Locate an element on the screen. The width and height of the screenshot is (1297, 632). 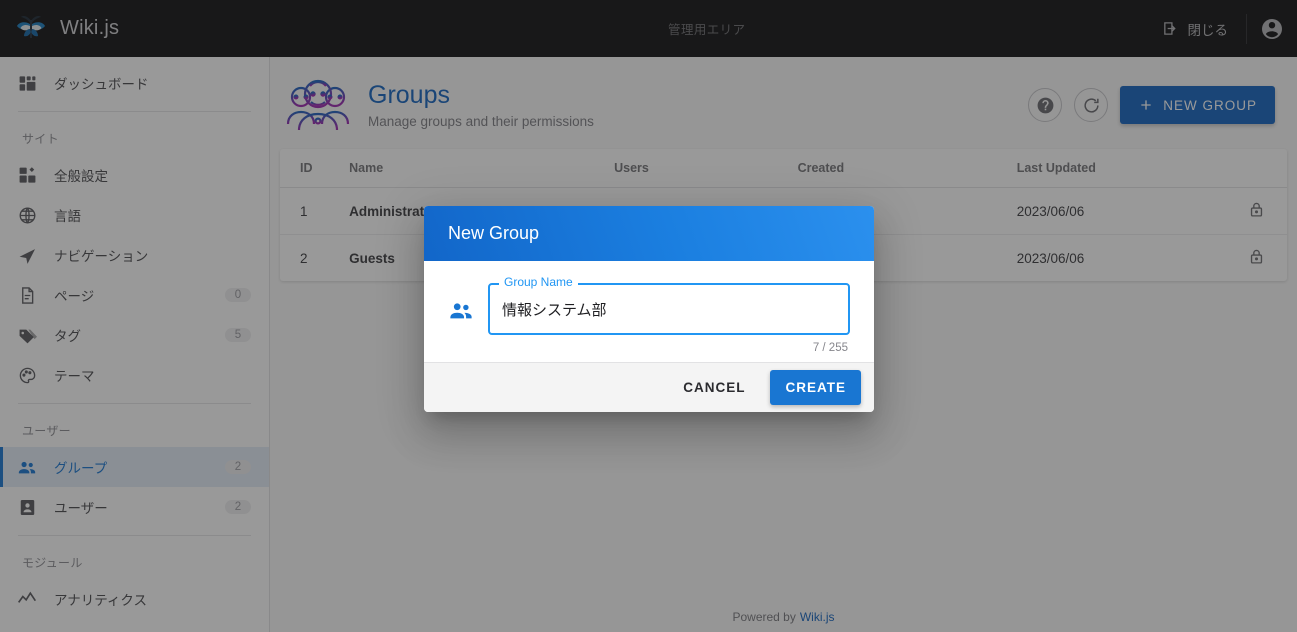
dialog-footer: CANCEL CREATE is located at coordinates (649, 387).